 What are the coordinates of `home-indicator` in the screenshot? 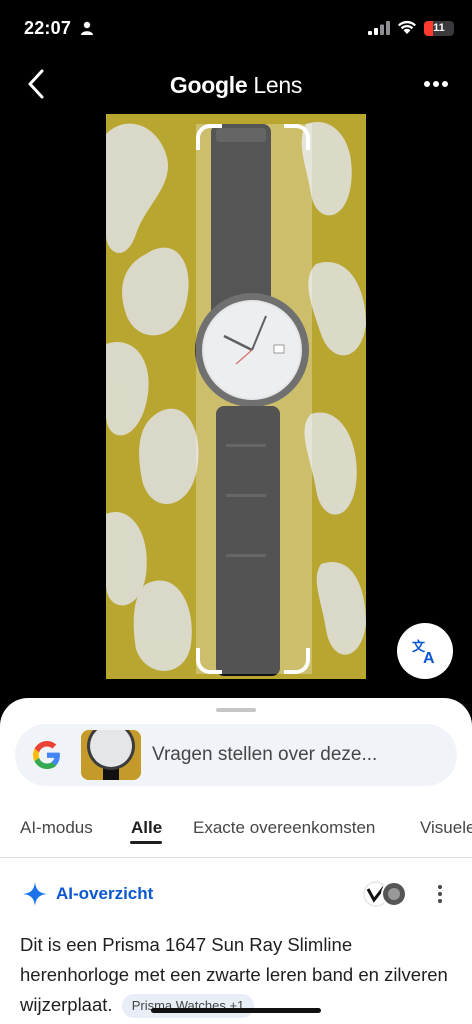 It's located at (236, 1010).